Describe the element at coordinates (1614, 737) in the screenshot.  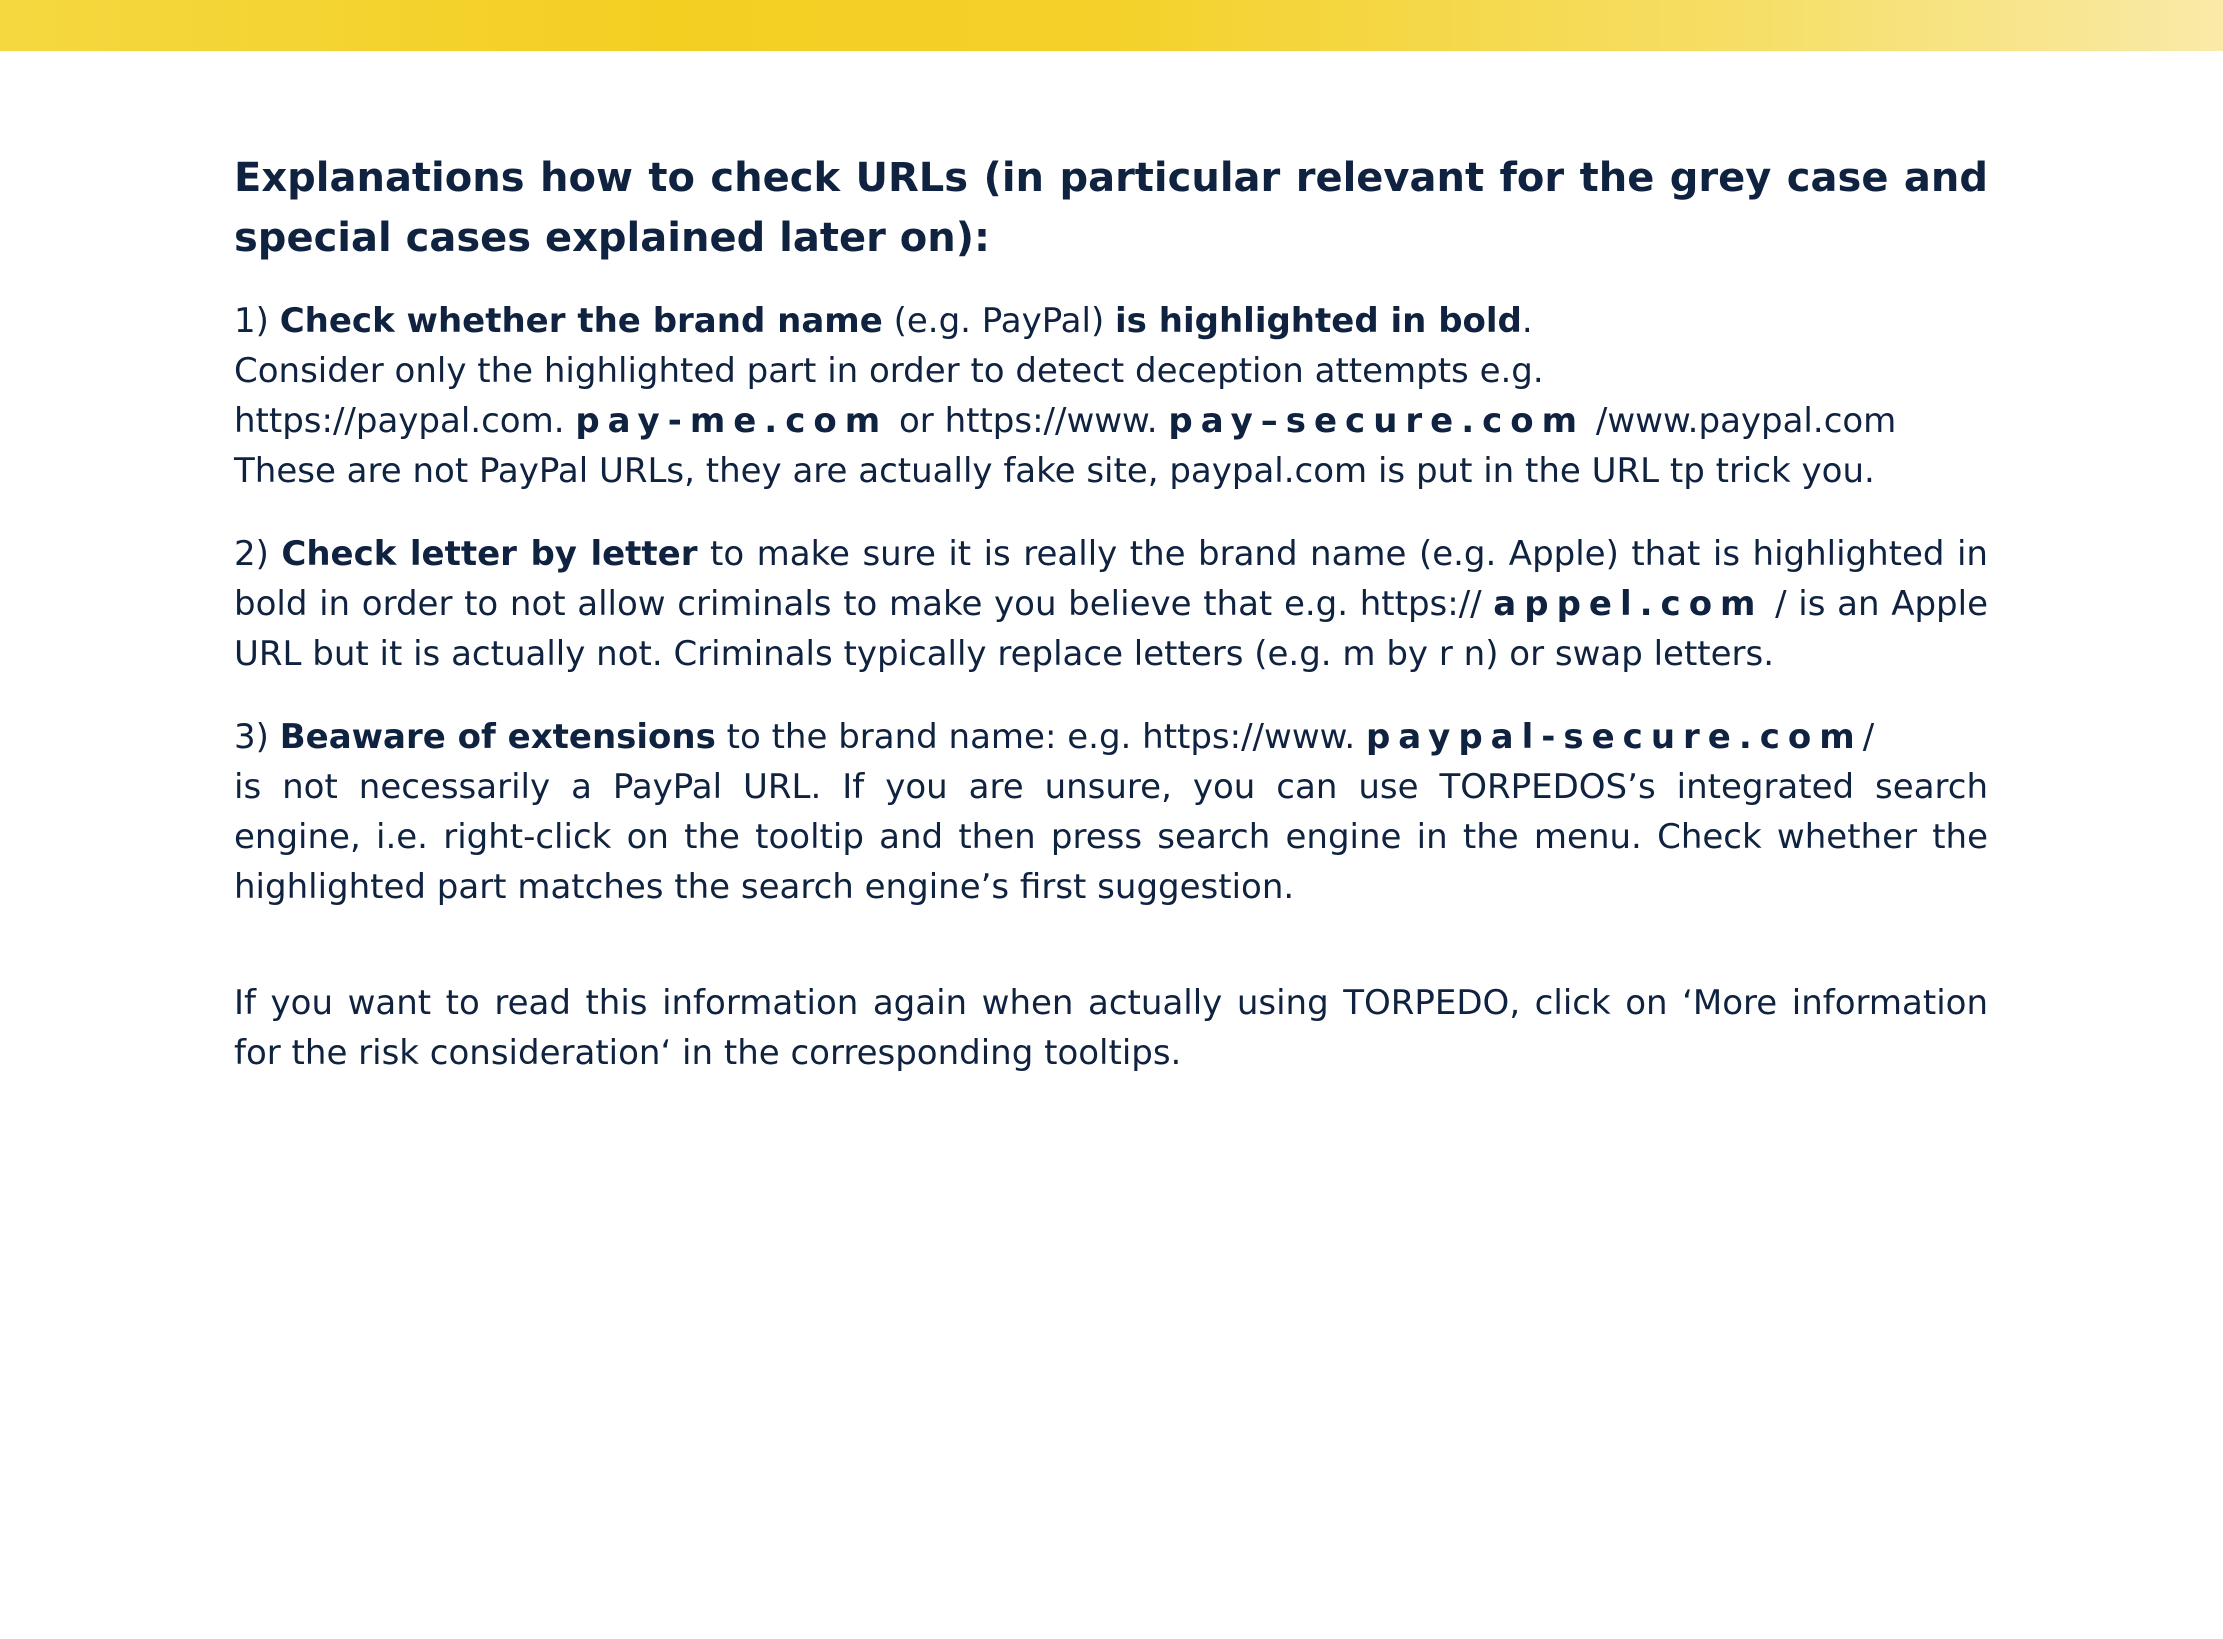
I see `fake-url-paypal-secure: paypal-secure.com` at that location.